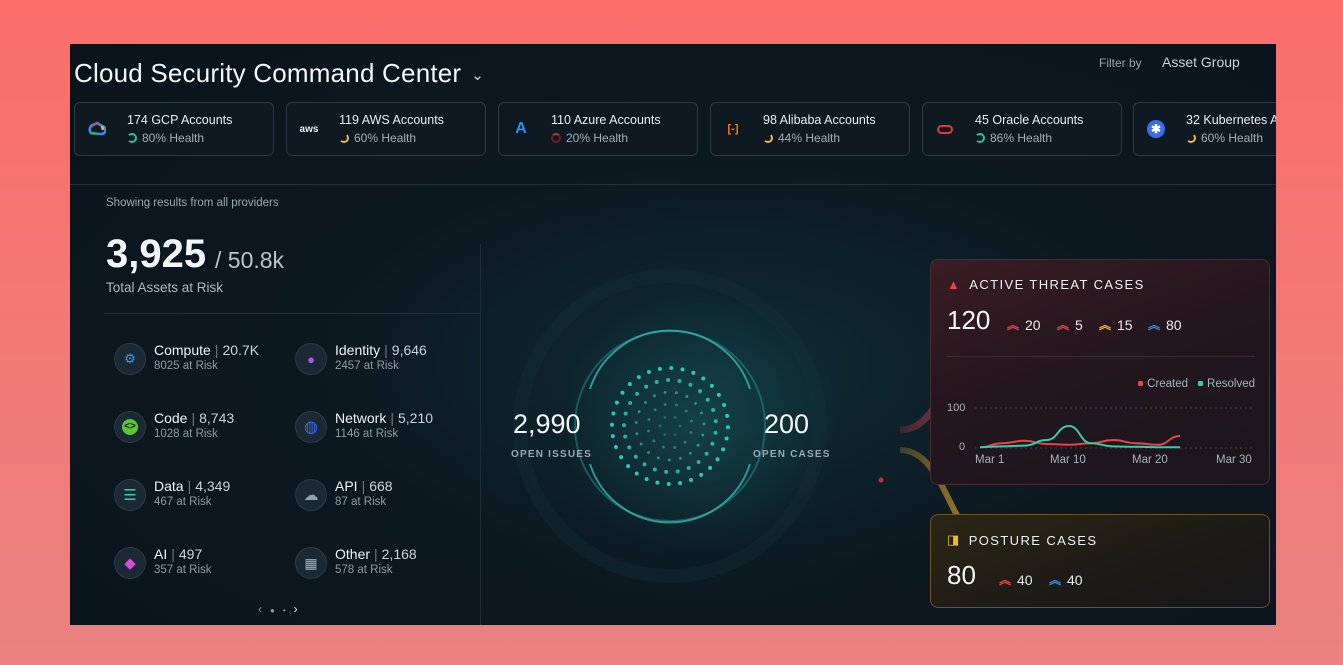  What do you see at coordinates (391, 120) in the screenshot?
I see `account-name: 119 AWS Accounts` at bounding box center [391, 120].